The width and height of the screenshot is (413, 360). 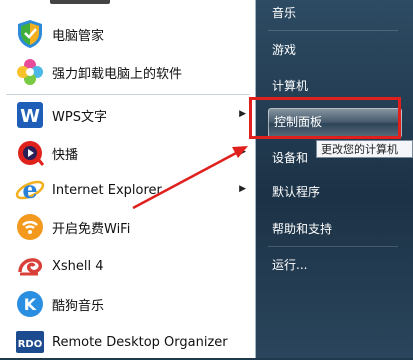 I want to click on arrow-head-icon, so click(x=240, y=152).